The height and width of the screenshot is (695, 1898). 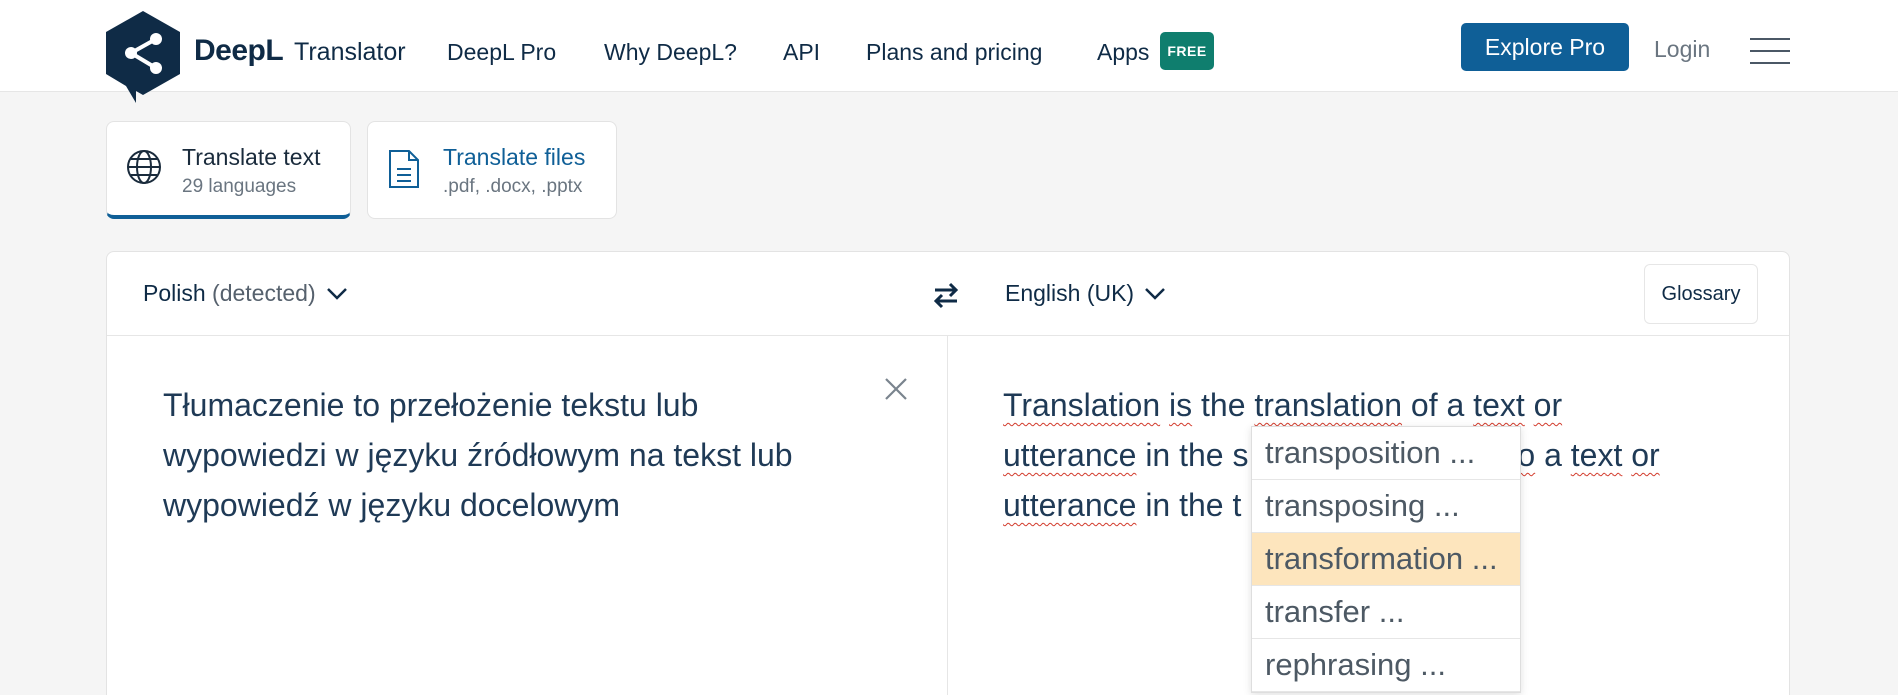 I want to click on hamburger-menu-icon, so click(x=1770, y=51).